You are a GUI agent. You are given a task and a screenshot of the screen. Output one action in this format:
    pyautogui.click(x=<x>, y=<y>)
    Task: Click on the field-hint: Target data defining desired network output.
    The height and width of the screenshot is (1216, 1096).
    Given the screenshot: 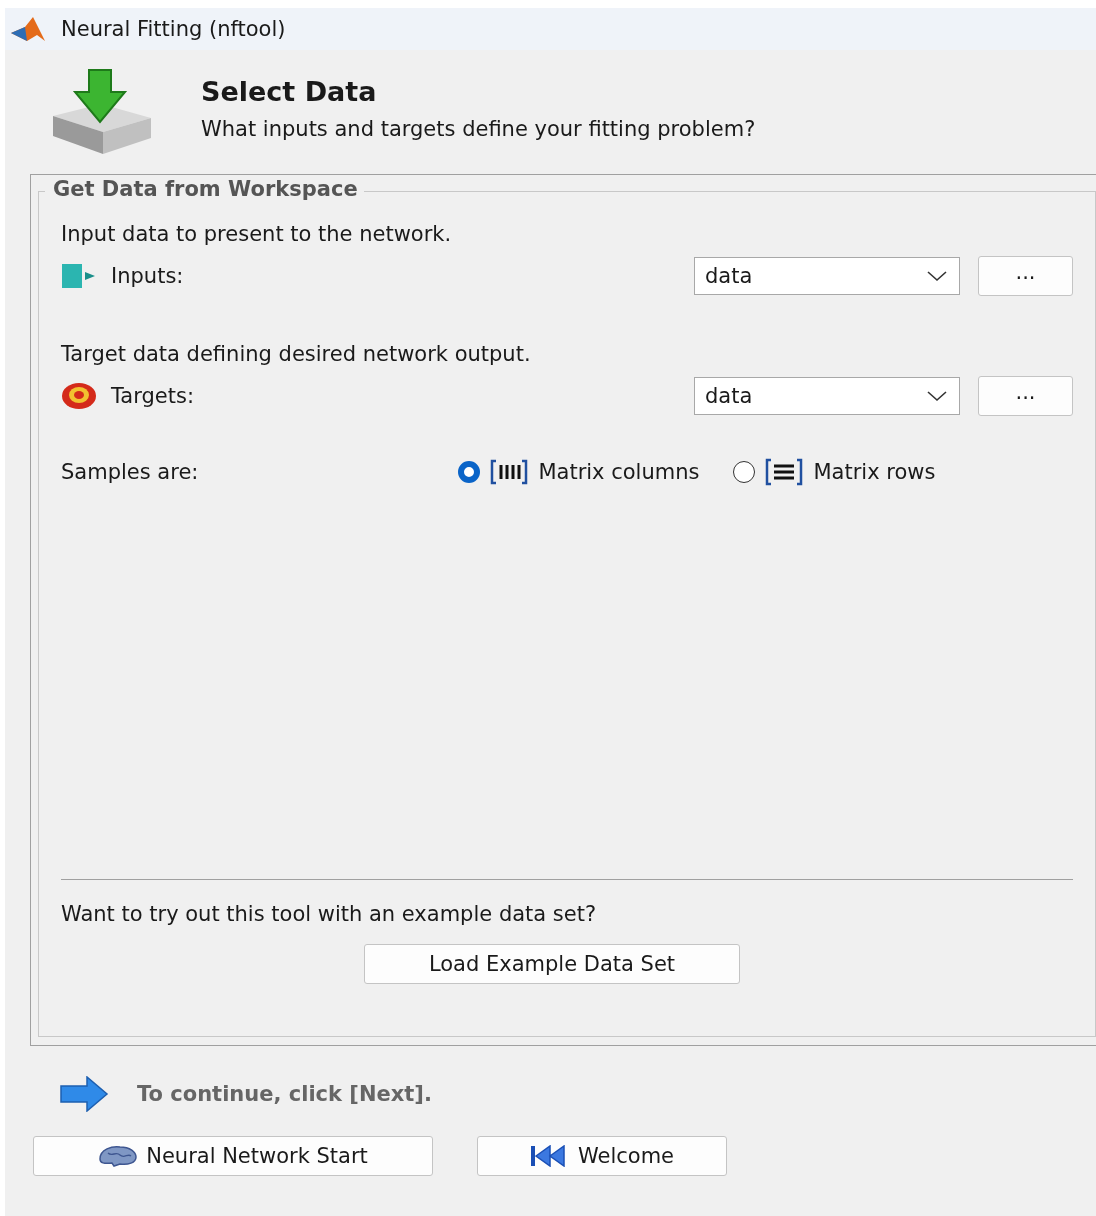 What is the action you would take?
    pyautogui.click(x=296, y=354)
    